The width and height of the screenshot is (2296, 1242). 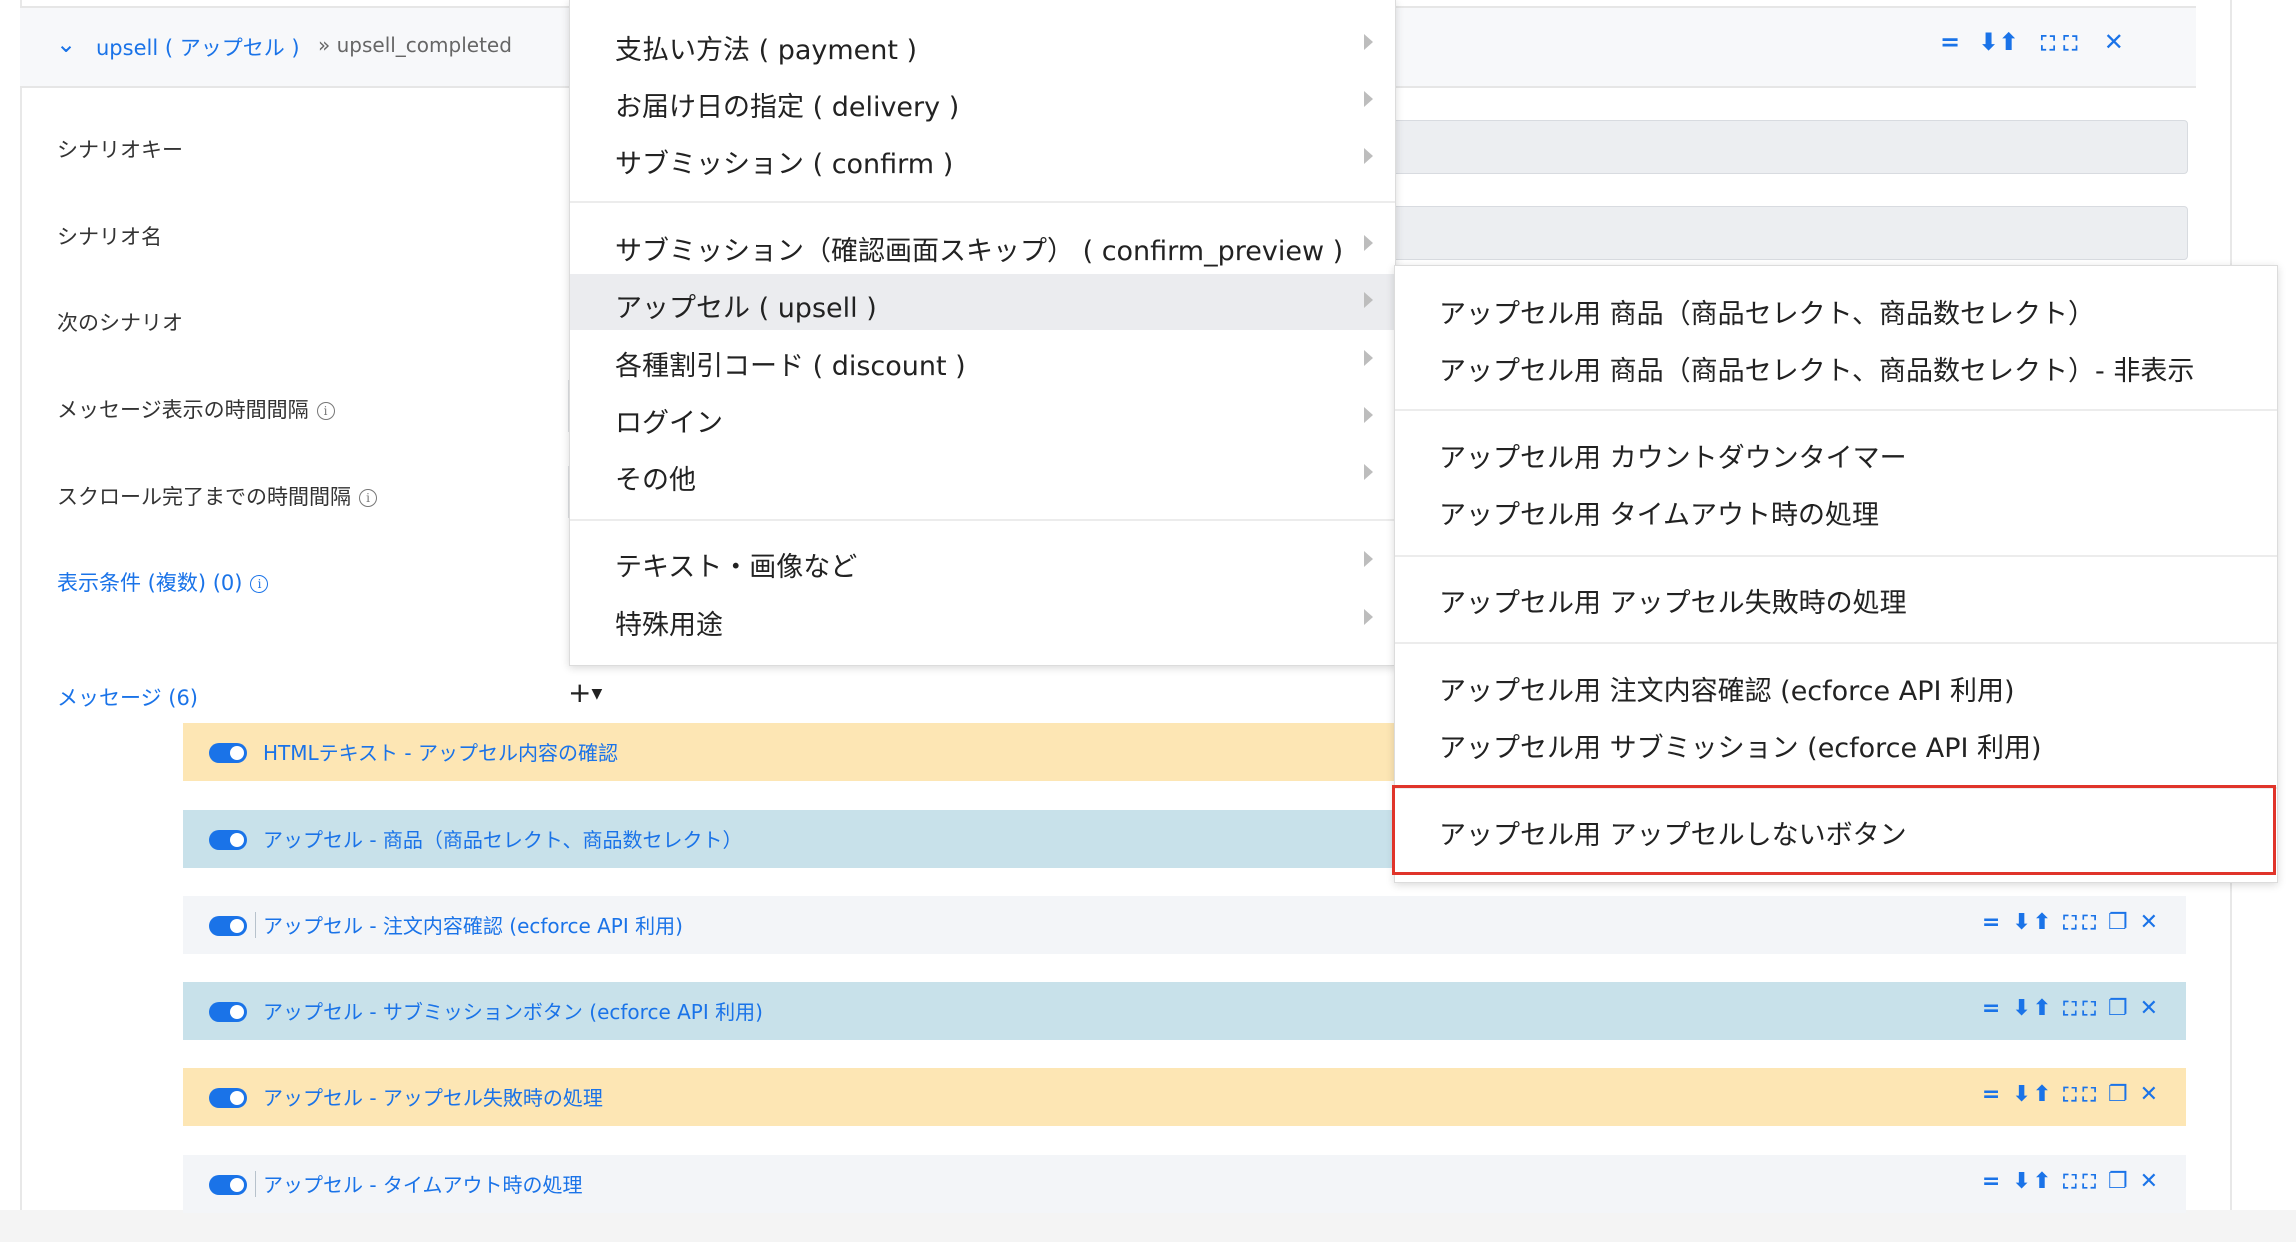 I want to click on submenu-item-countdown-timer: アップセル用 カウントダウンタイマー, so click(x=1836, y=452).